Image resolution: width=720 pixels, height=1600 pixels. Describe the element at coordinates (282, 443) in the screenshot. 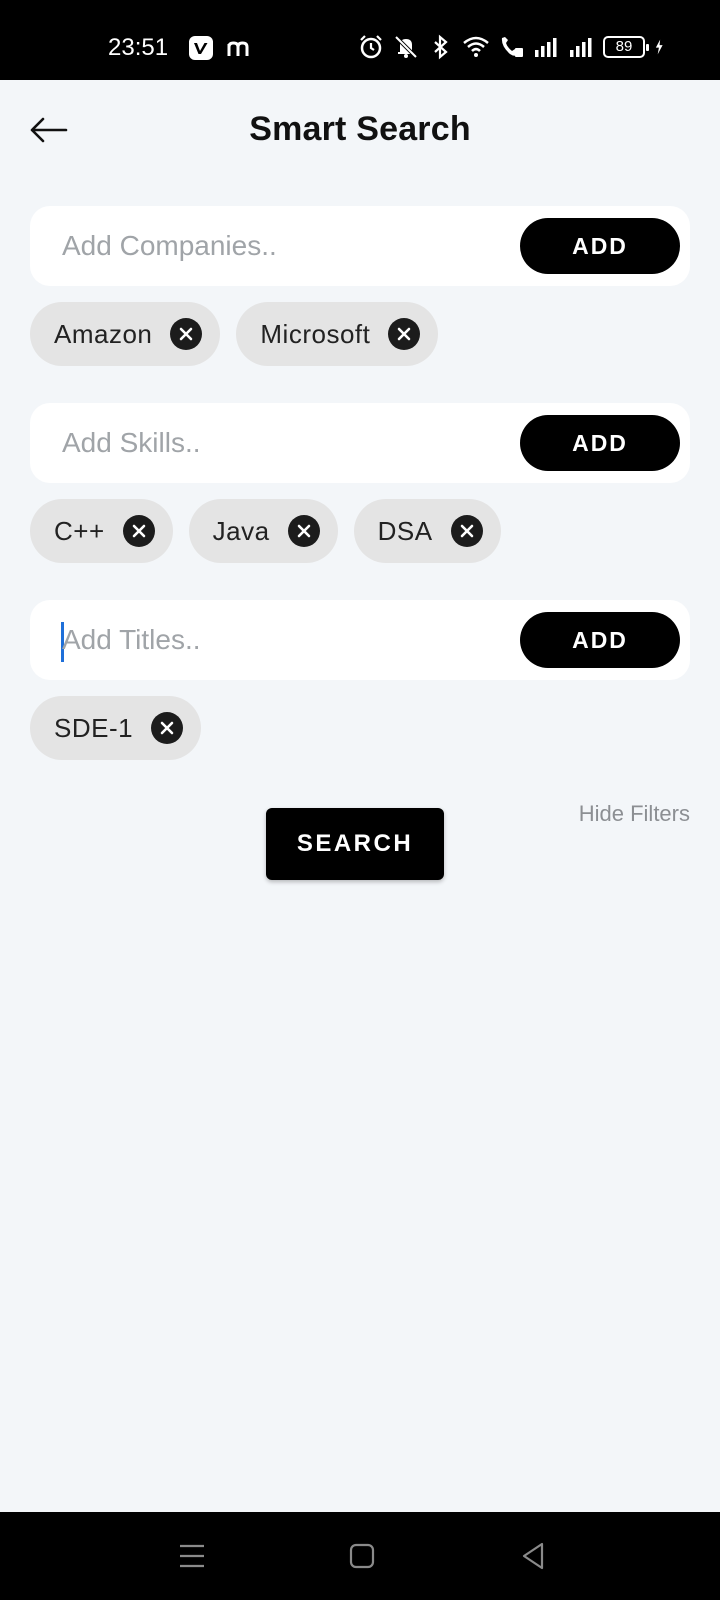

I see `skills-input` at that location.